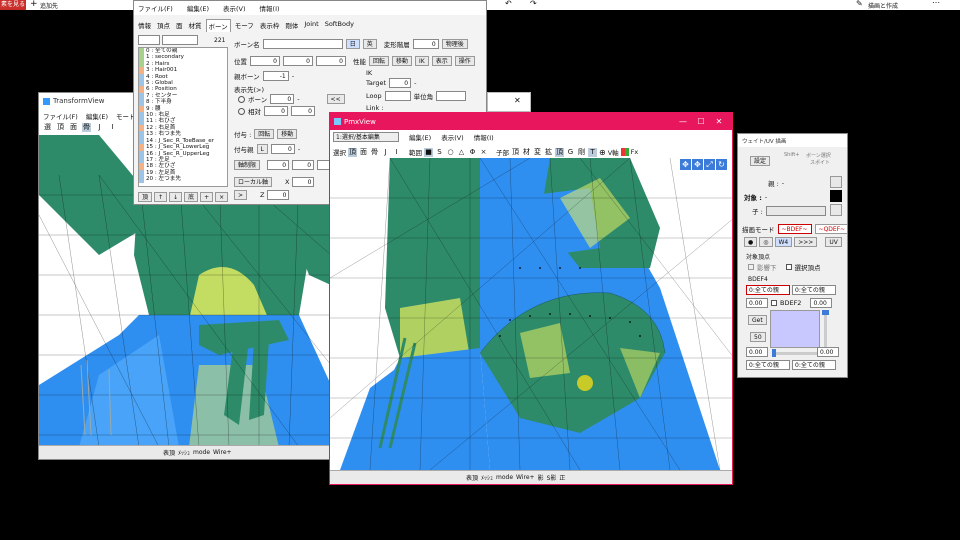 The image size is (960, 540). Describe the element at coordinates (366, 137) in the screenshot. I see `mode-select: 1:選択/基本編集` at that location.